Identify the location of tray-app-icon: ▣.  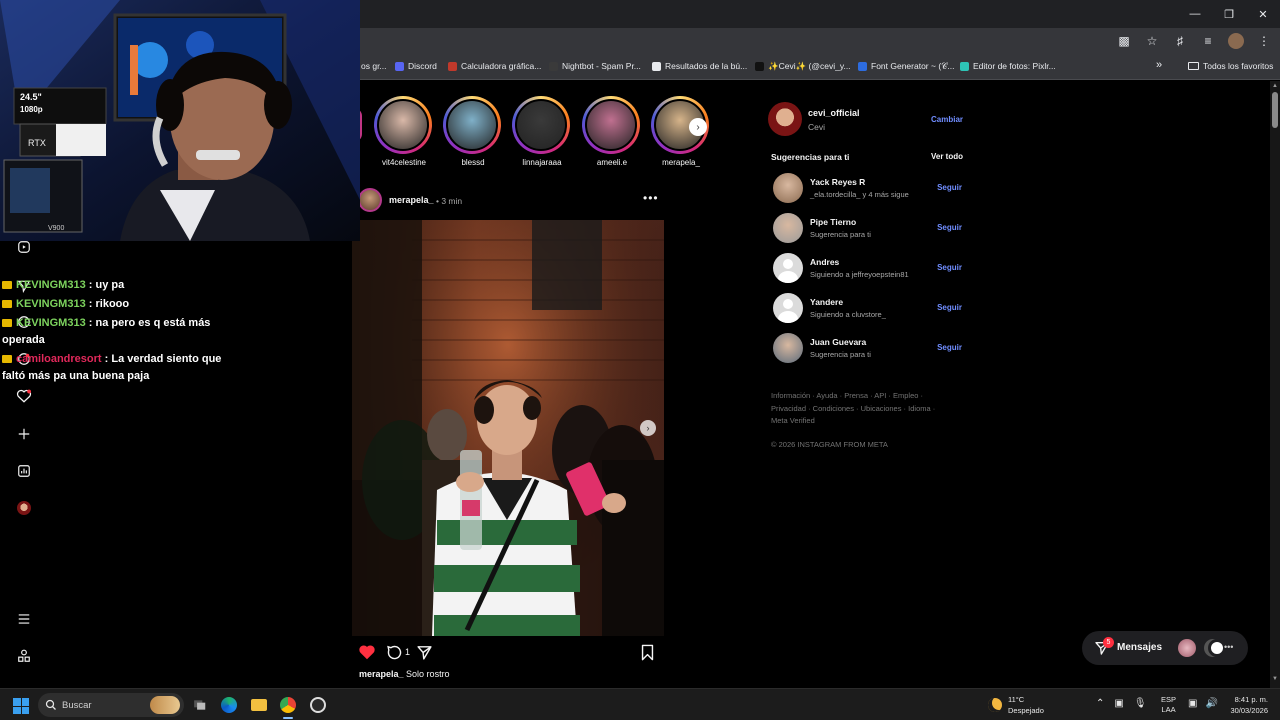
(1118, 703).